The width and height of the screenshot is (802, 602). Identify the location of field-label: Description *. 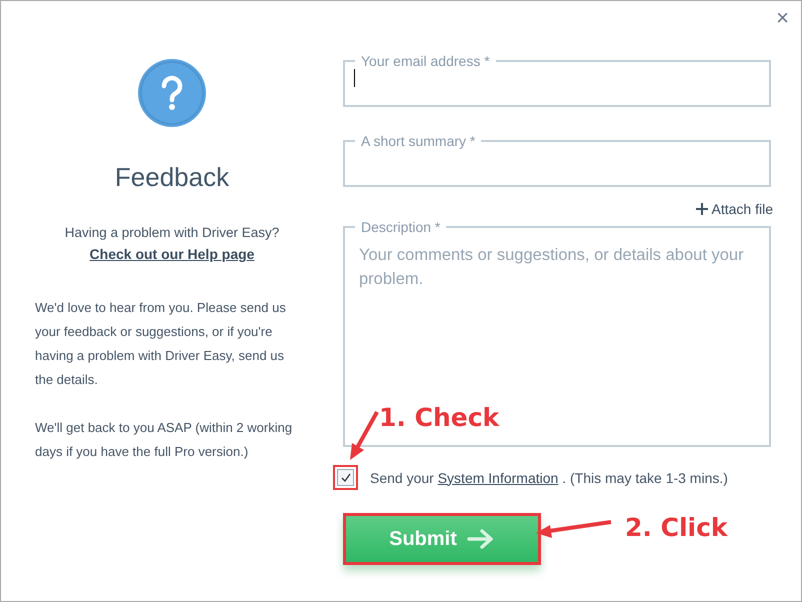
(401, 227).